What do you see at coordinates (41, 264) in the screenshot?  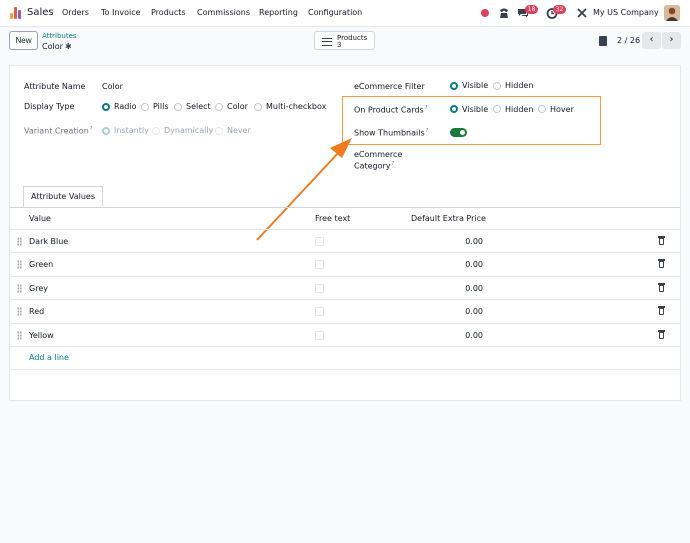 I see `row-value: Green` at bounding box center [41, 264].